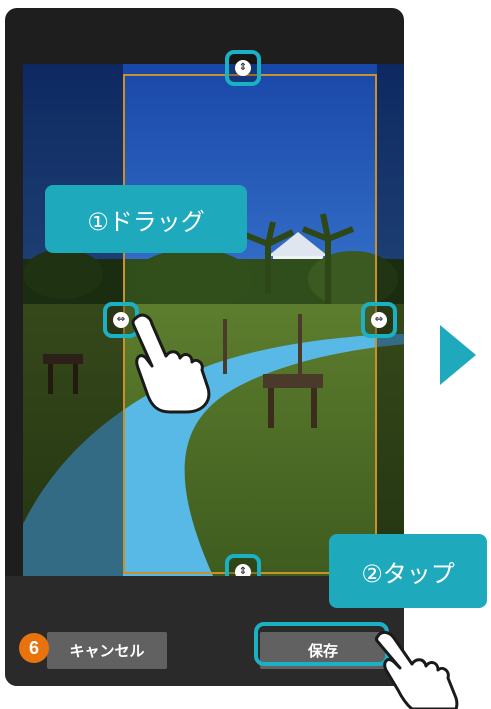 This screenshot has height=709, width=491. What do you see at coordinates (34, 648) in the screenshot?
I see `step-number-badge: 6` at bounding box center [34, 648].